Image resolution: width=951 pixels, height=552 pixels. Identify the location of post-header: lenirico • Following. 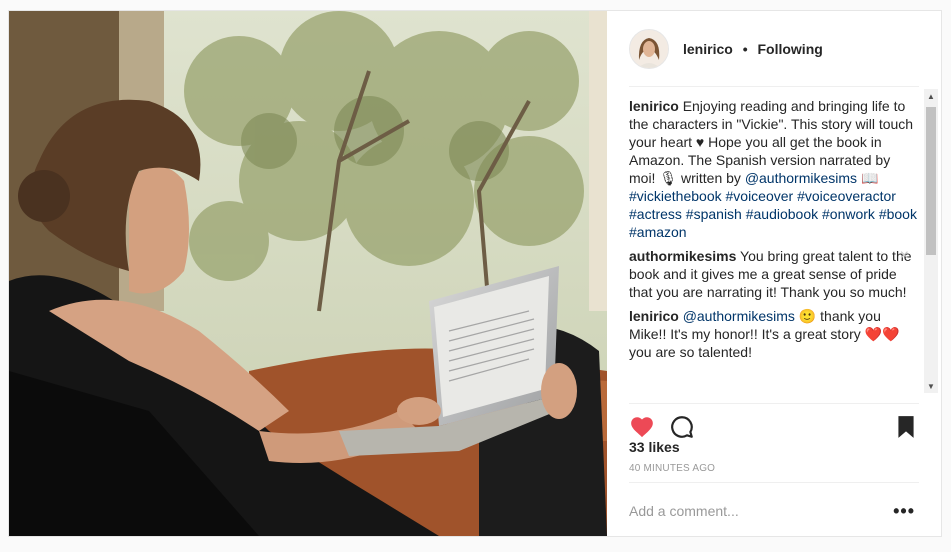
(774, 49).